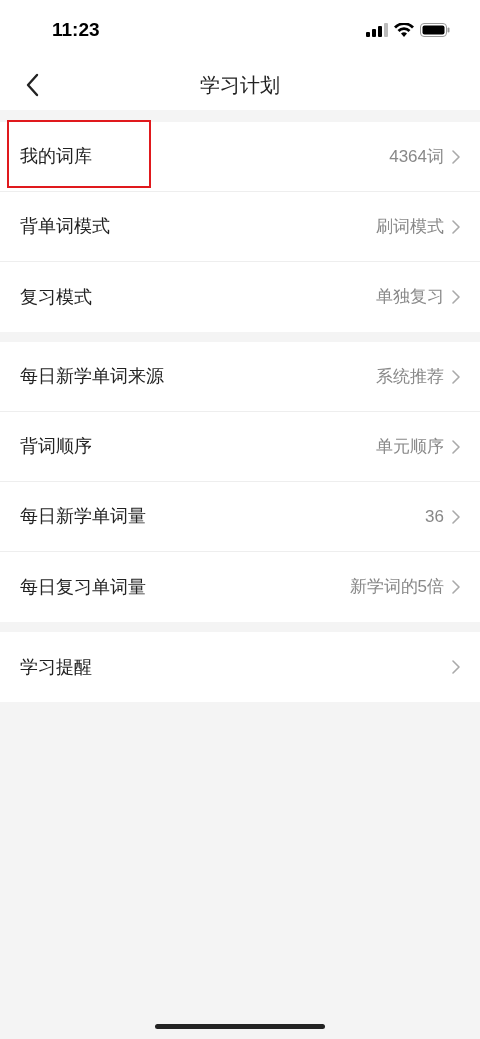 This screenshot has height=1039, width=480. I want to click on row-label: 每日新学单词量, so click(83, 516).